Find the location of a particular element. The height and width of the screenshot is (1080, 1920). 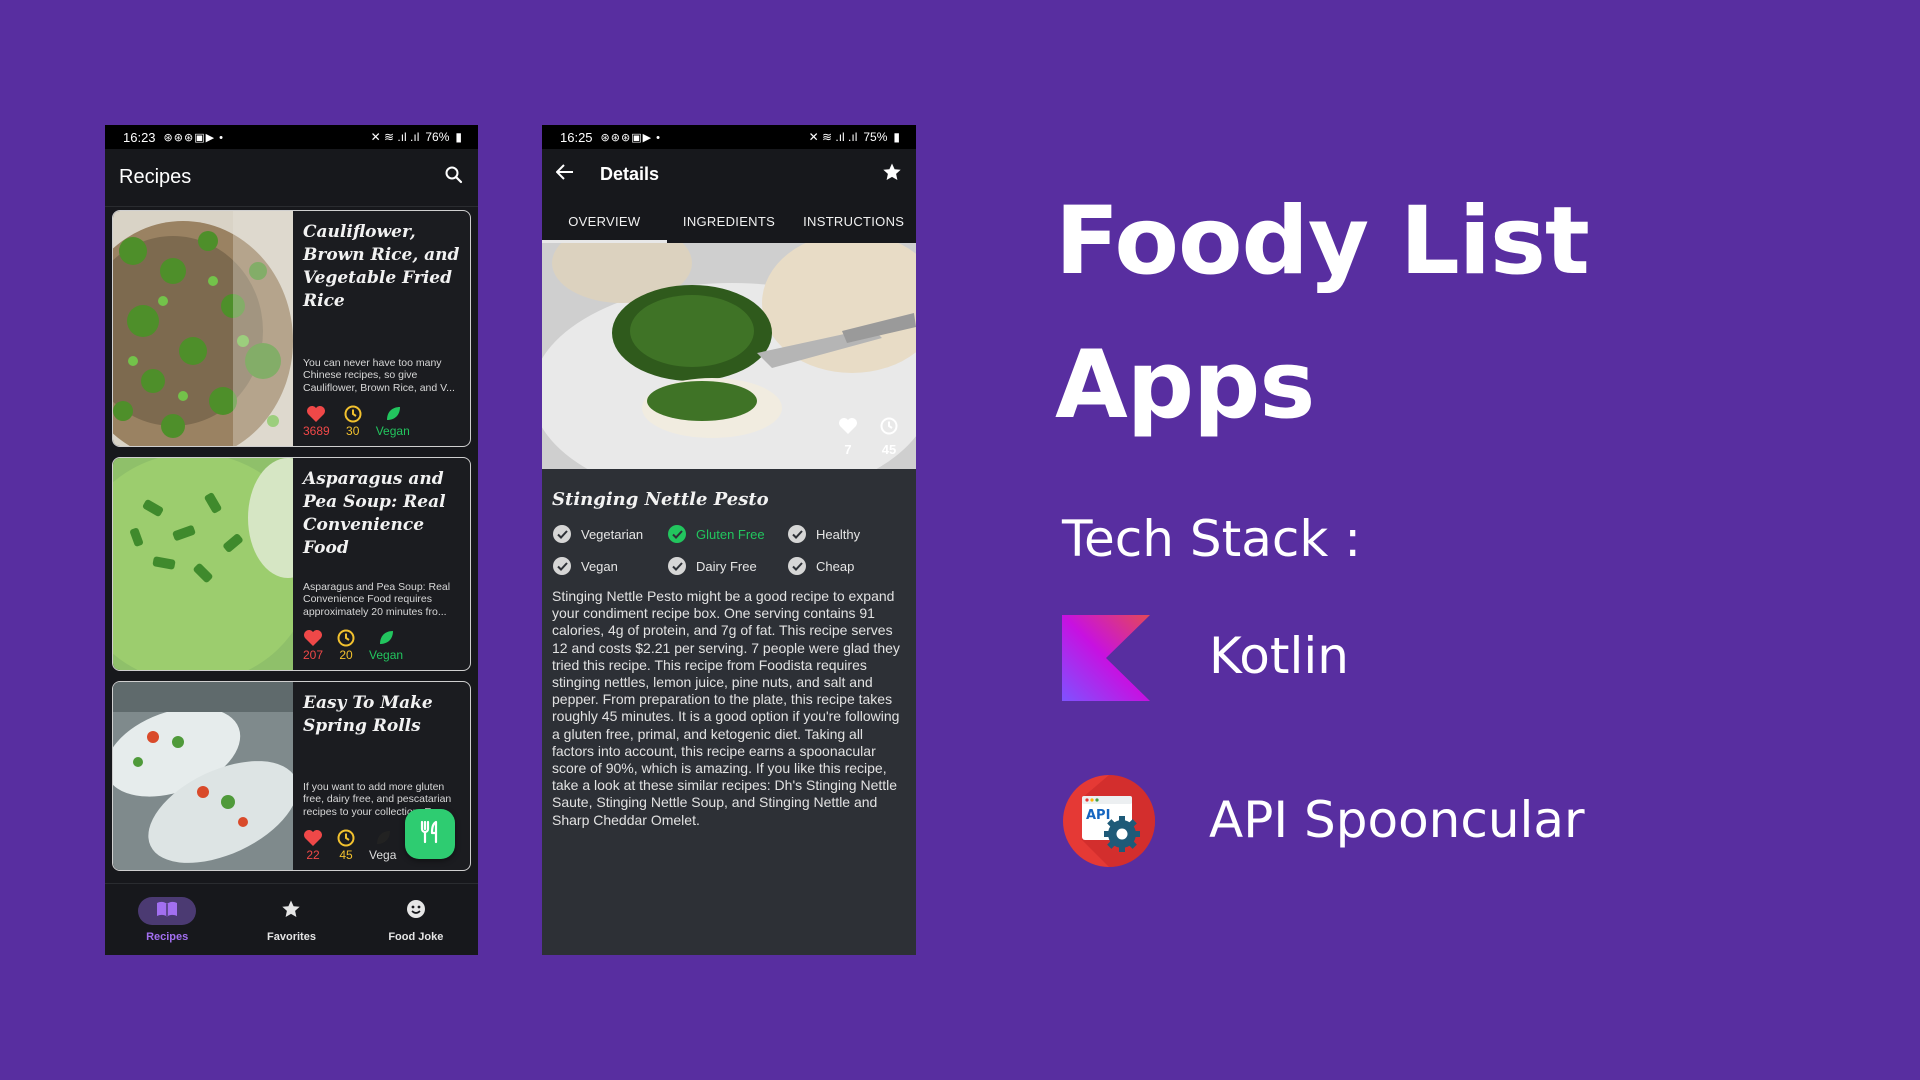

time-stat: 30 is located at coordinates (353, 421).